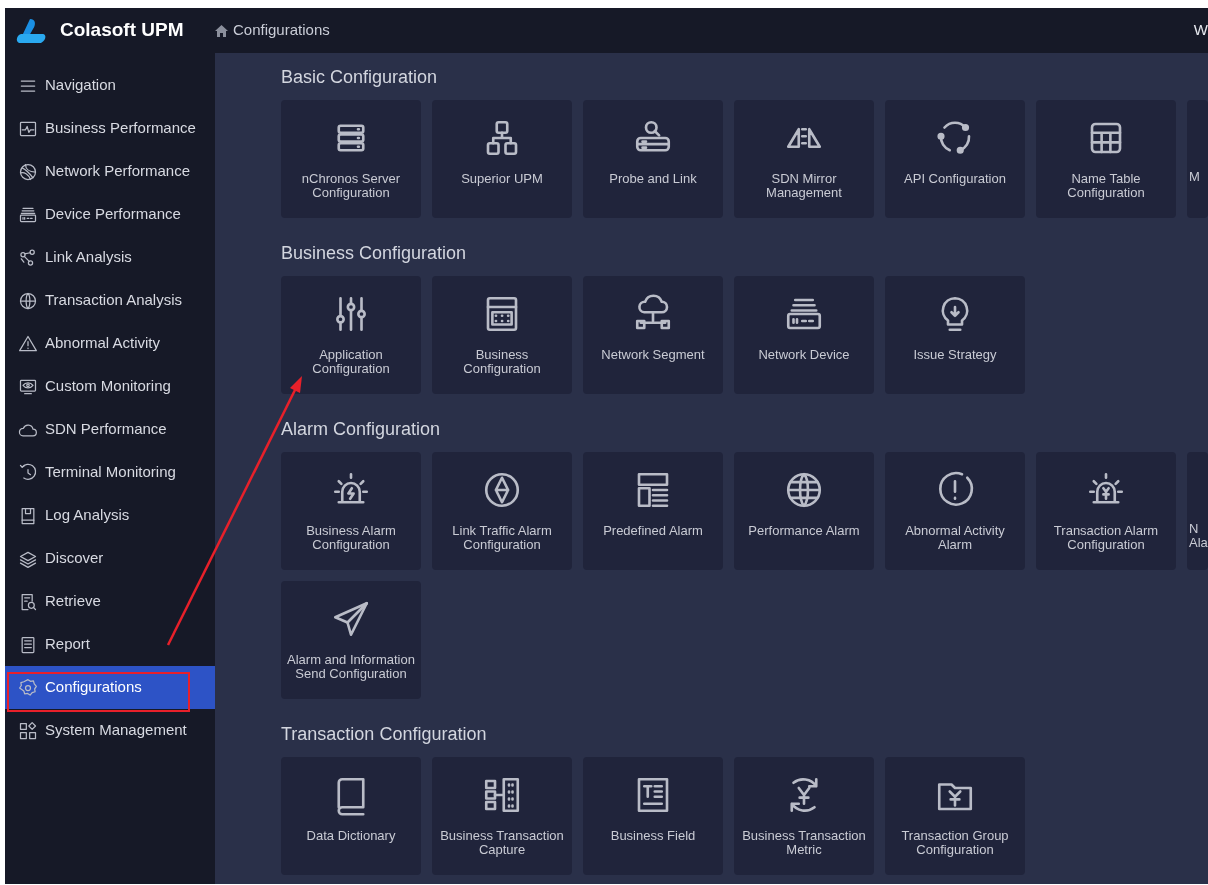  I want to click on gear-icon, so click(28, 687).